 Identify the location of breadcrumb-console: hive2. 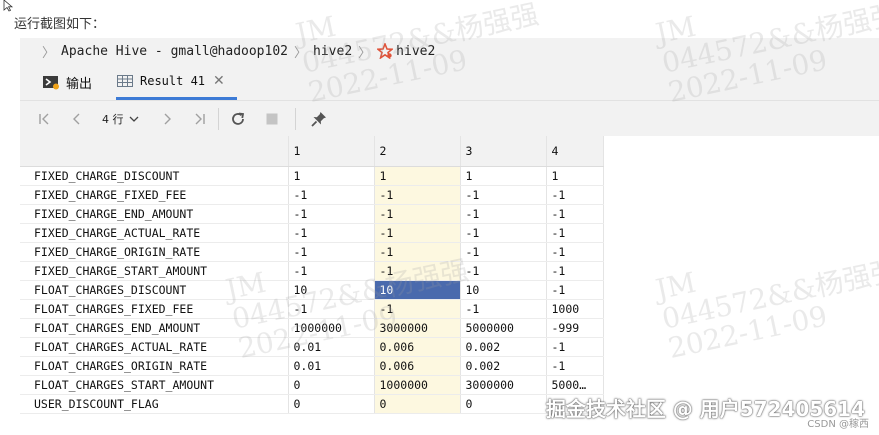
(415, 51).